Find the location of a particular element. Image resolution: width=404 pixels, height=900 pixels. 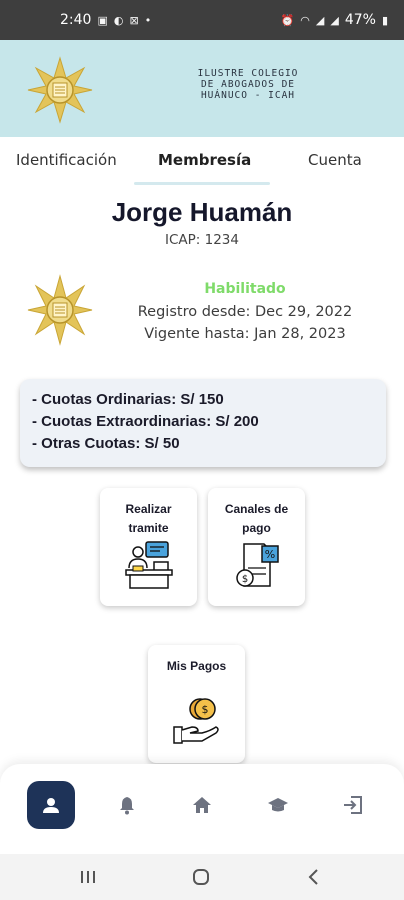

logout-icon is located at coordinates (353, 805).